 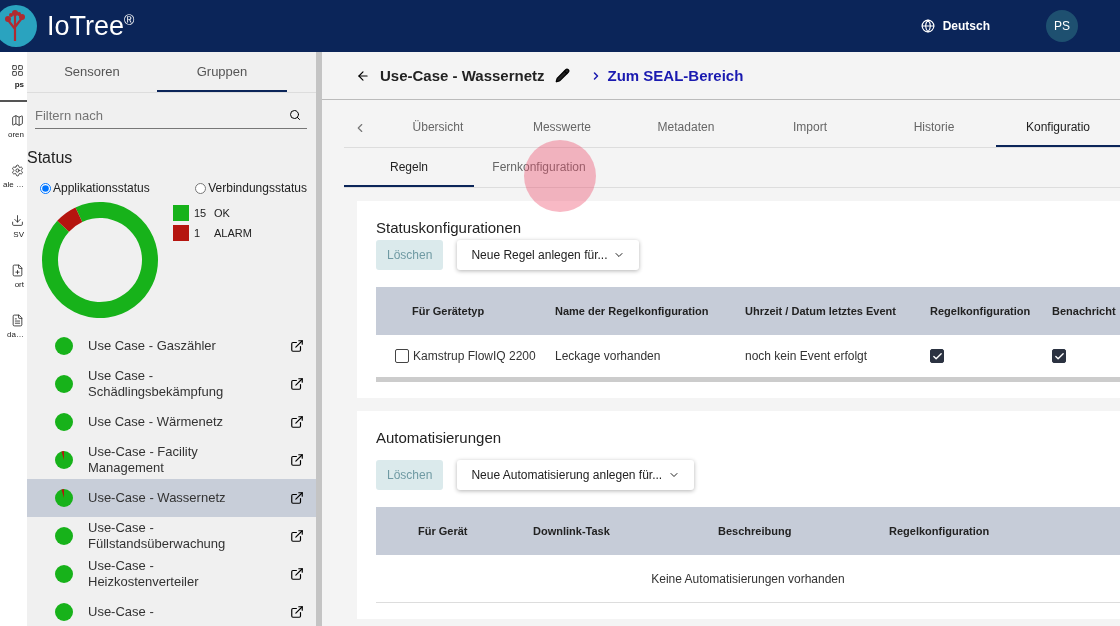 I want to click on radio-label: Verbindungsstatus, so click(x=257, y=188).